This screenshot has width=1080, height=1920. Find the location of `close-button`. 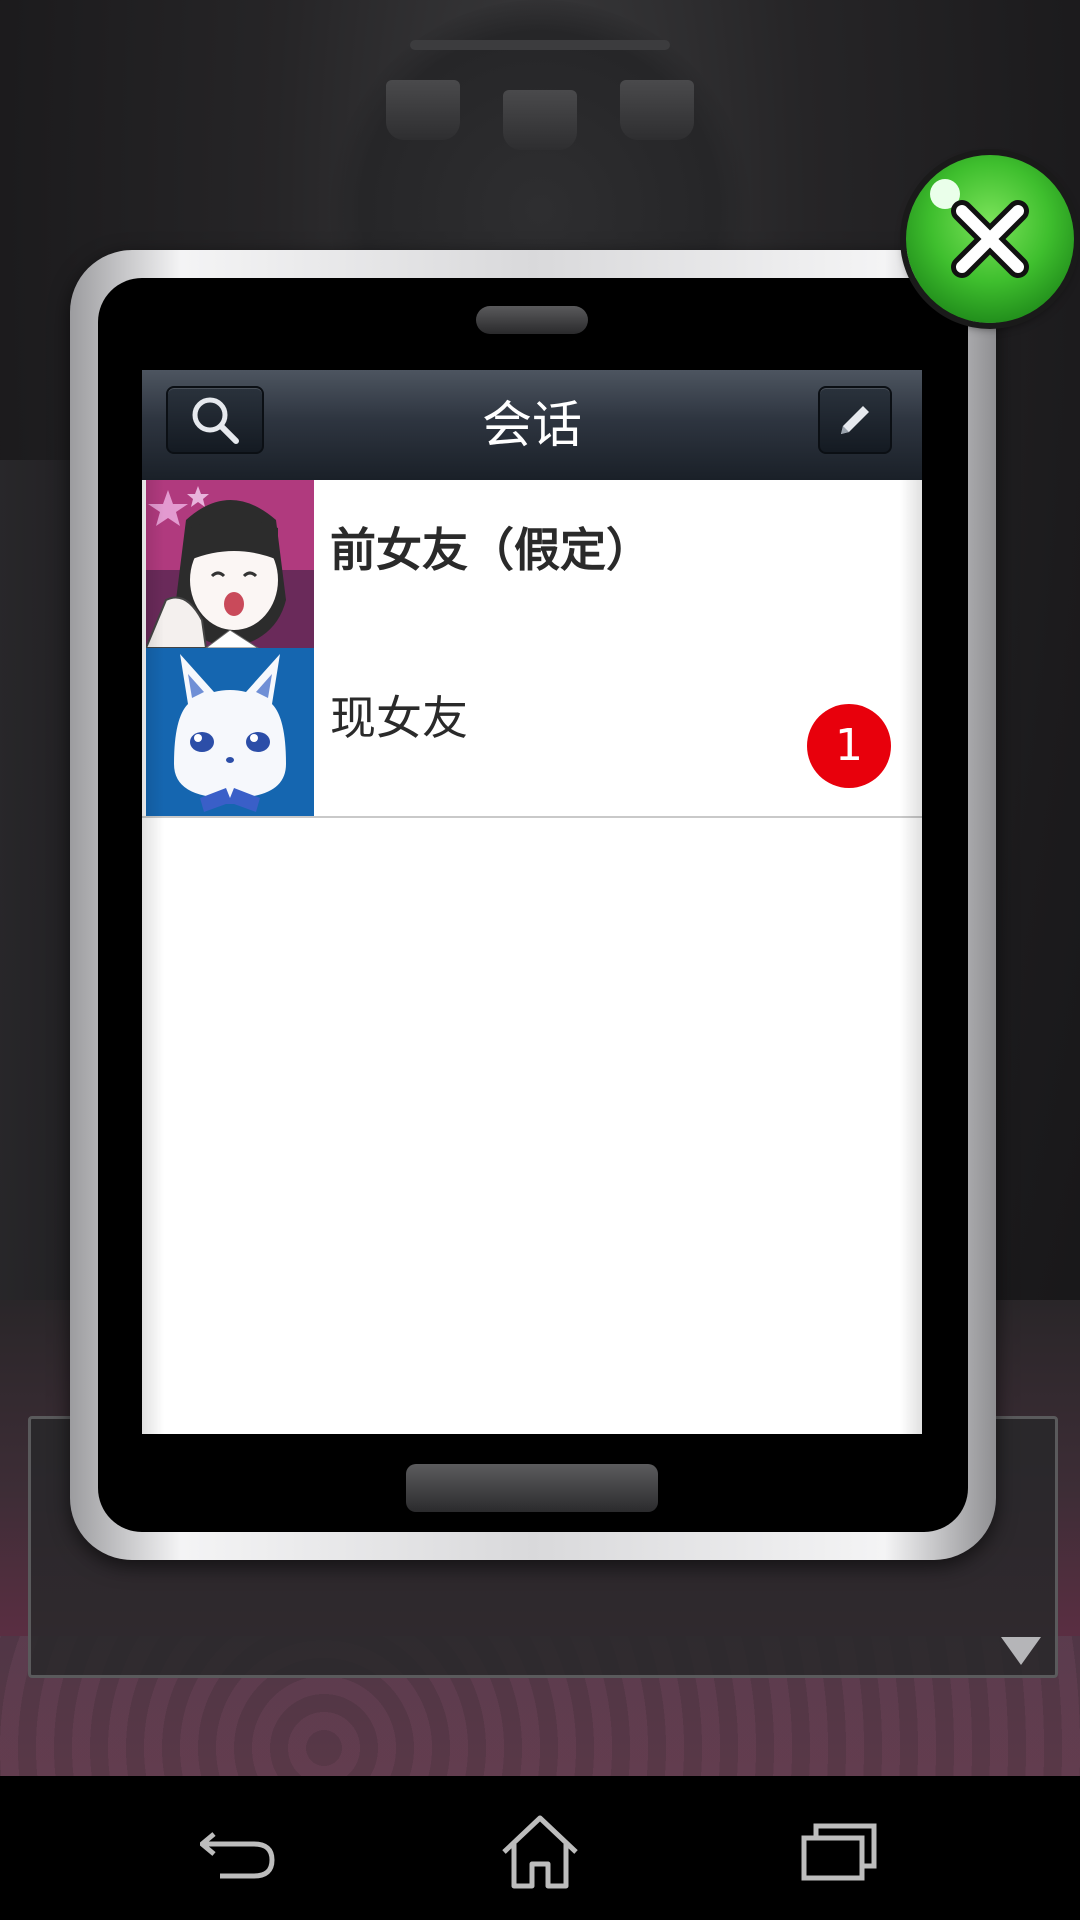

close-button is located at coordinates (990, 239).